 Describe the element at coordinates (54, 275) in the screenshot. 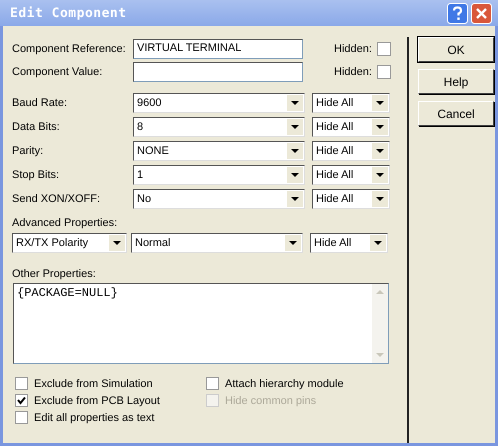

I see `section-label: Other Properties:` at that location.